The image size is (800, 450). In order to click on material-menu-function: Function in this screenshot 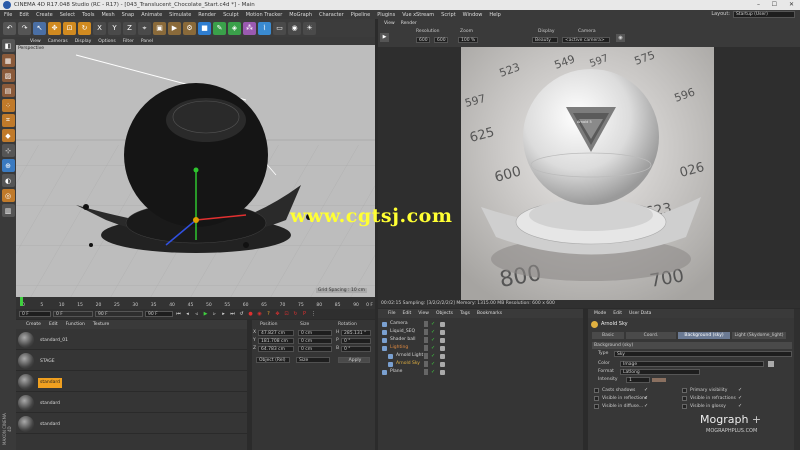, I will do `click(75, 324)`.